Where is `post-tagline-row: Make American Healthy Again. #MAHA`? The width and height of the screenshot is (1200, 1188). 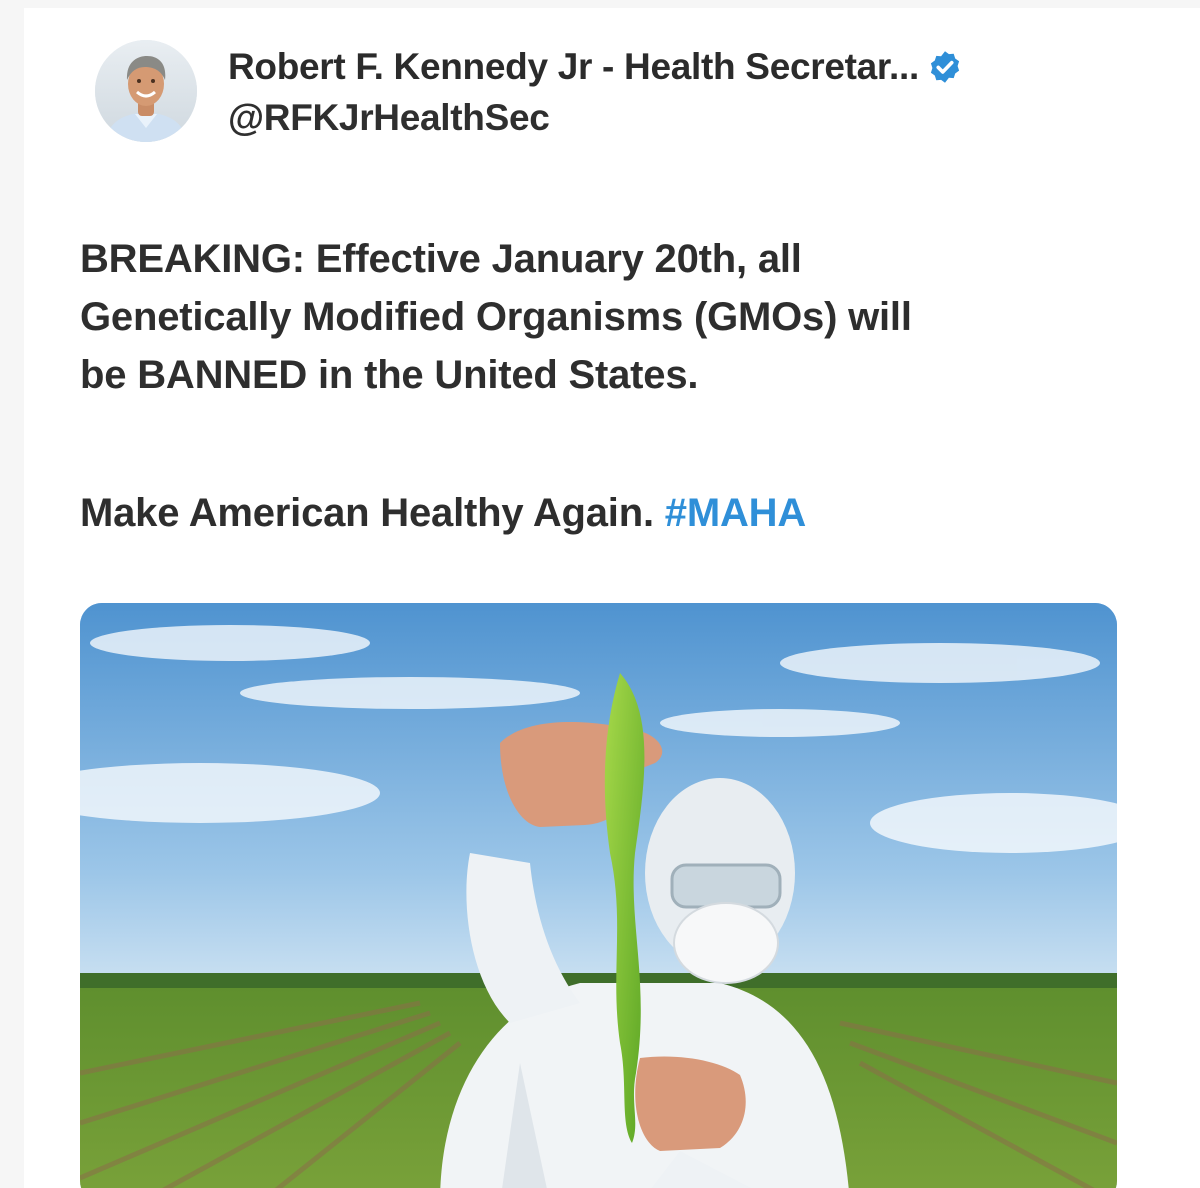 post-tagline-row: Make American Healthy Again. #MAHA is located at coordinates (443, 513).